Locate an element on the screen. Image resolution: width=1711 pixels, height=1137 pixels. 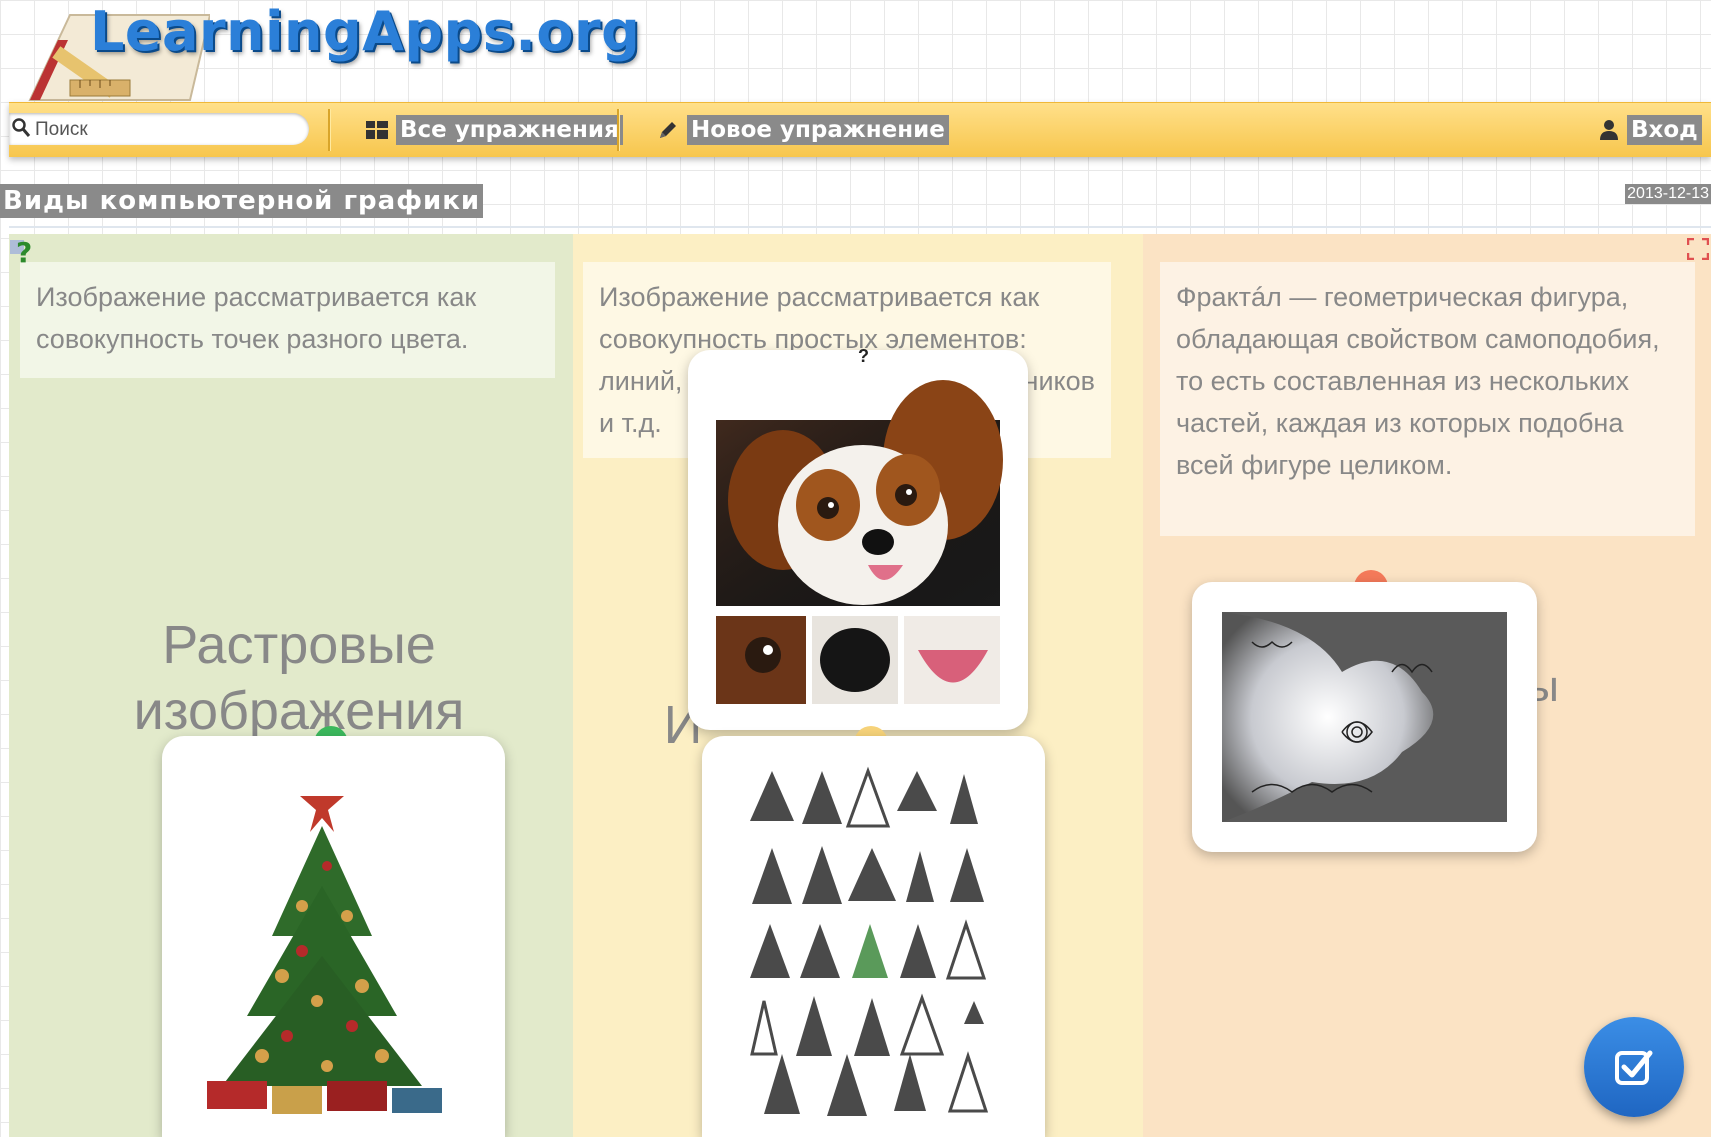
new-exercise-label: Новое упражнение is located at coordinates (818, 130).